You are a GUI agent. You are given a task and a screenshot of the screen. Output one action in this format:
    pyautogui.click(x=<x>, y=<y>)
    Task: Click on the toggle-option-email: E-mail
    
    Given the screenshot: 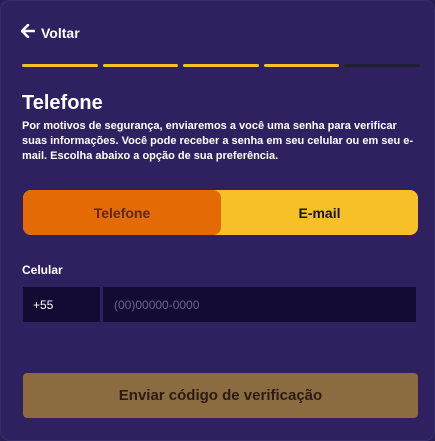 What is the action you would take?
    pyautogui.click(x=319, y=212)
    